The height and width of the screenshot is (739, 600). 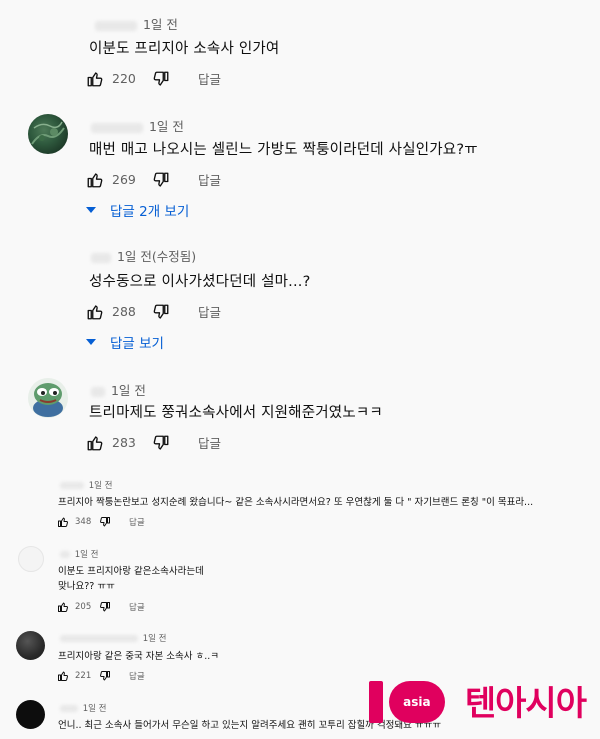 What do you see at coordinates (138, 656) in the screenshot?
I see `comment-text: 프리지아랑 같은 중국 자본 소속사 ㅎ..ㅋ` at bounding box center [138, 656].